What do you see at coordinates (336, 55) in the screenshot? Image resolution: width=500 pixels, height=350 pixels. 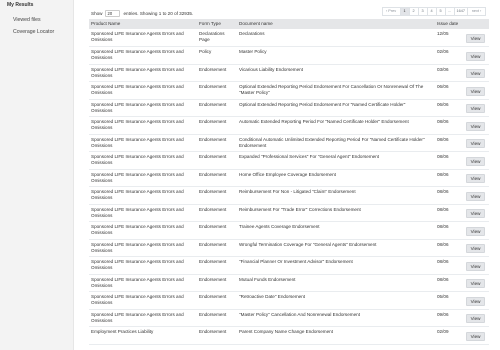 I see `document-name-cell: Master Policy` at bounding box center [336, 55].